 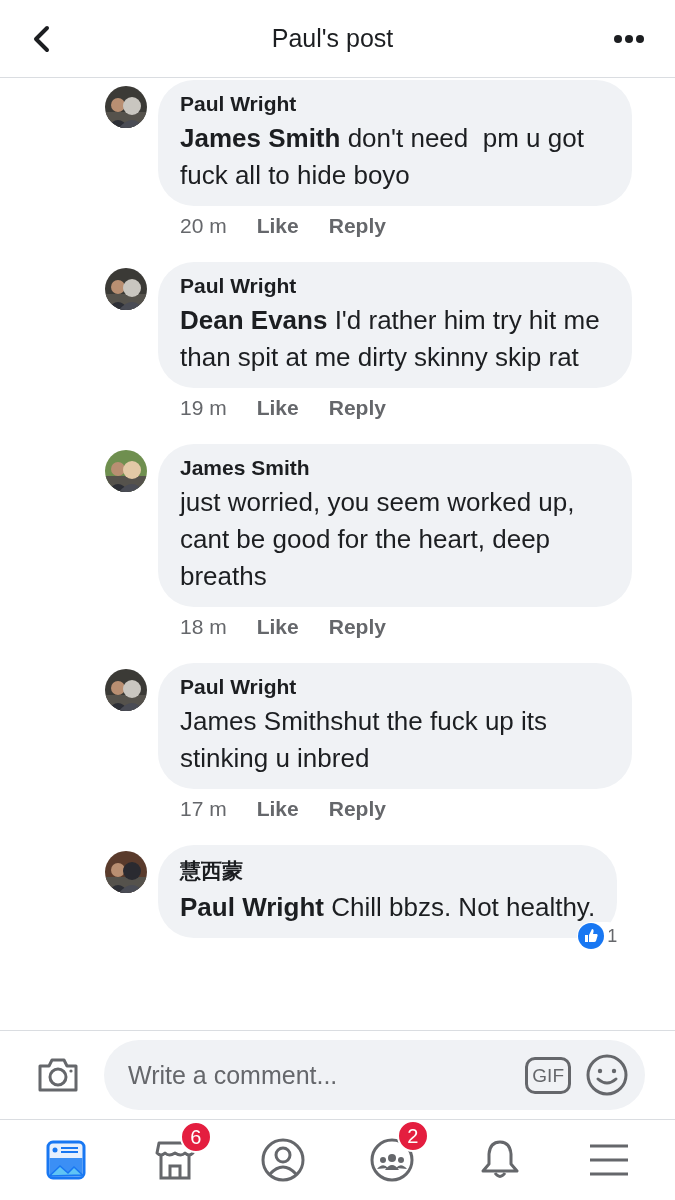 What do you see at coordinates (203, 226) in the screenshot?
I see `comment-time: 20 m` at bounding box center [203, 226].